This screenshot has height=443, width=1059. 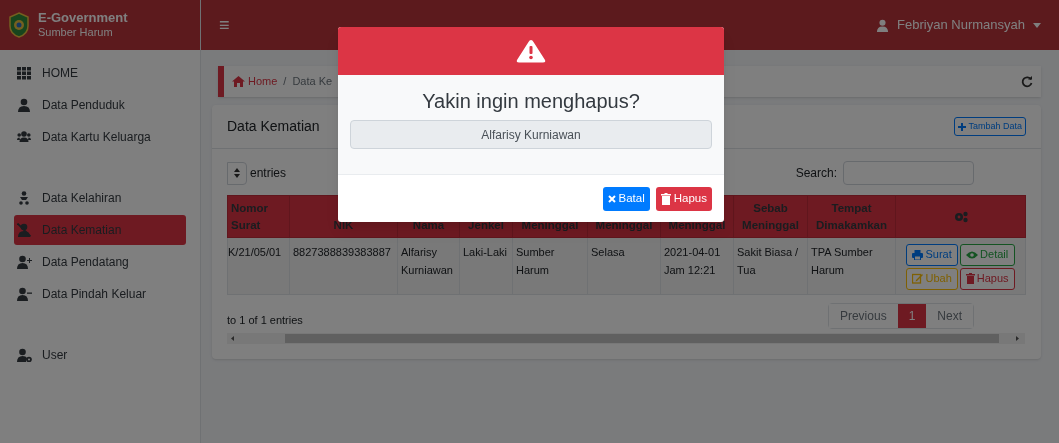 I want to click on card-title: Data Kematian, so click(x=273, y=126).